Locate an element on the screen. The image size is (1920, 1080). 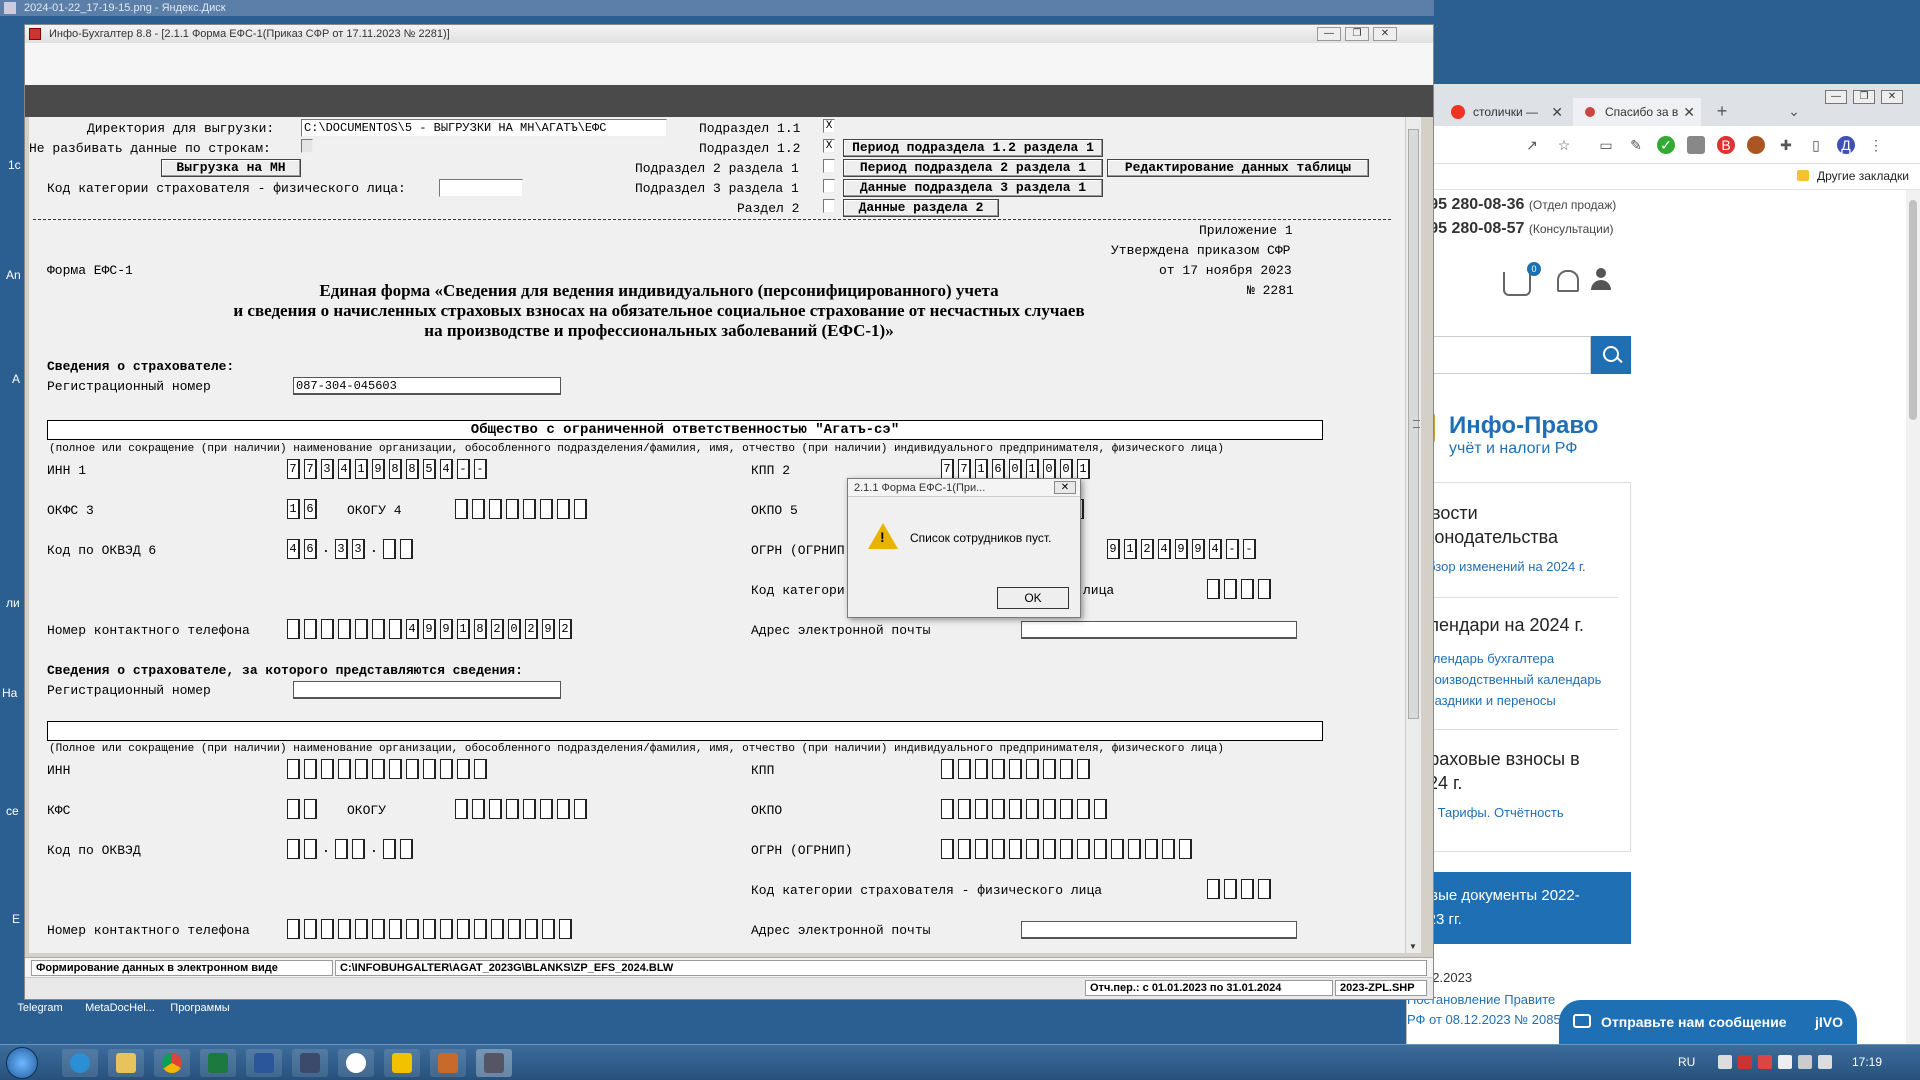
volume-icon is located at coordinates (1825, 1062).